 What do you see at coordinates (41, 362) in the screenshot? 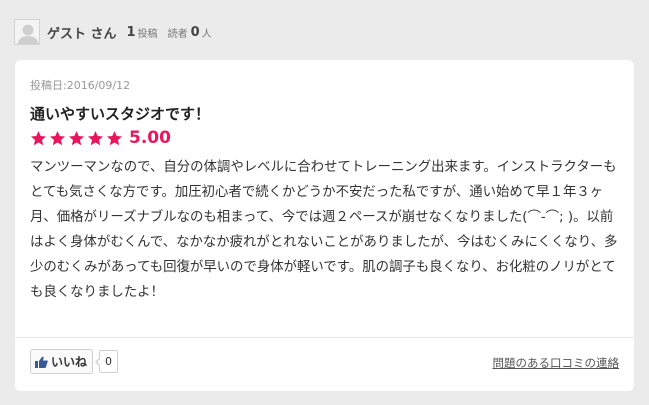
I see `thumbs-up-icon` at bounding box center [41, 362].